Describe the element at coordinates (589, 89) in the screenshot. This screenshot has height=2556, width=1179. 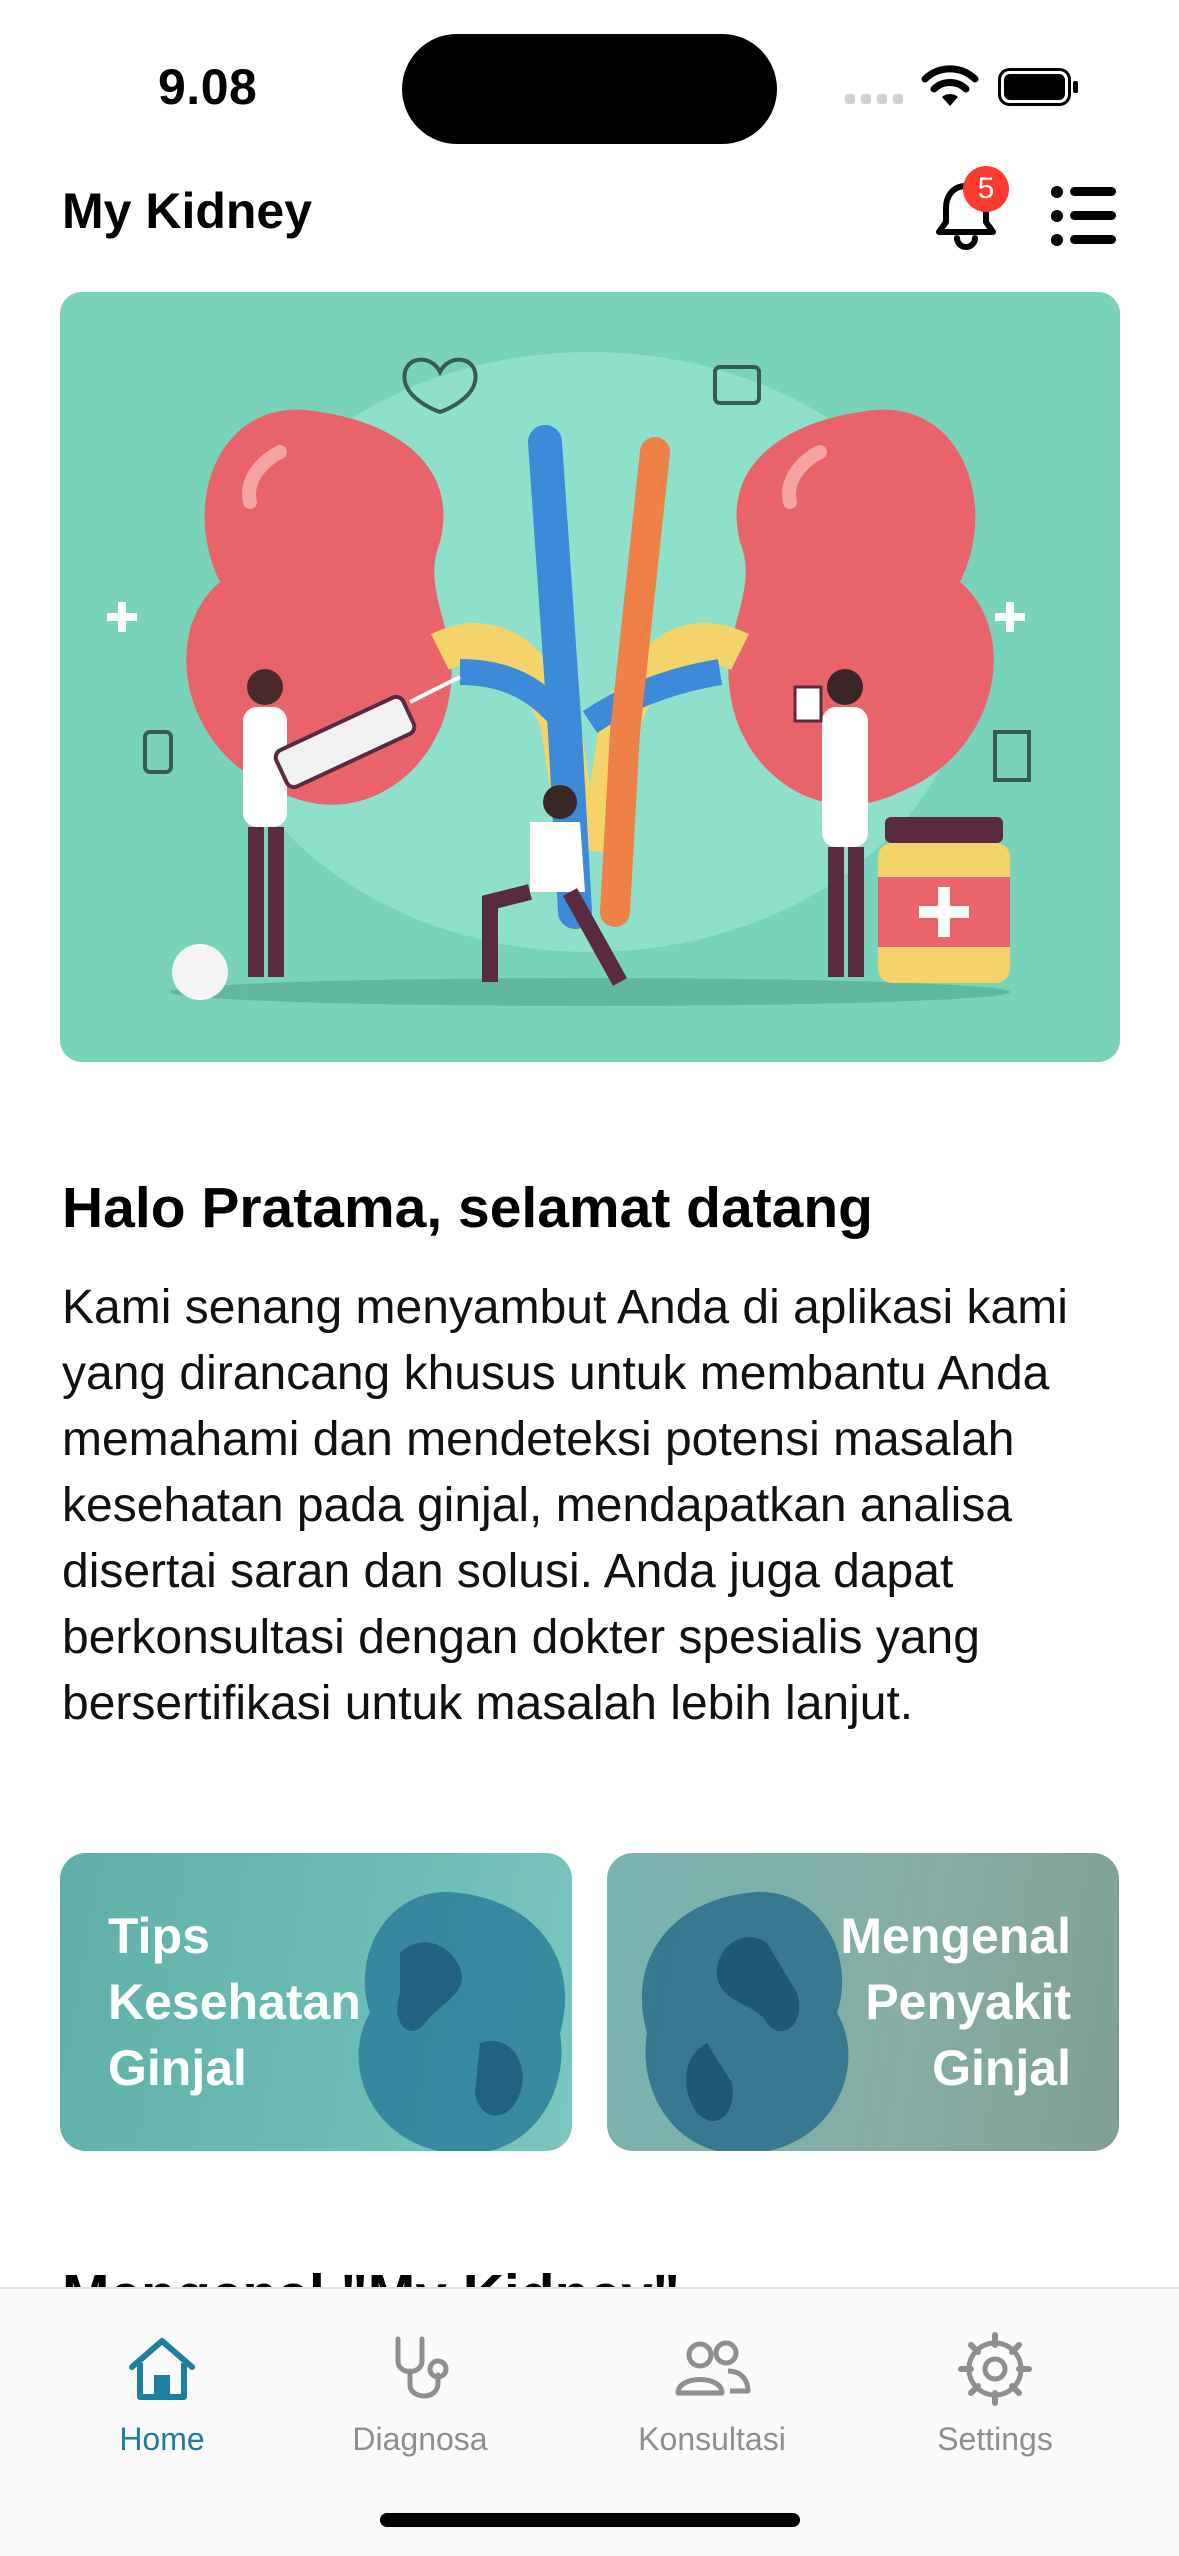
I see `dynamic-island` at that location.